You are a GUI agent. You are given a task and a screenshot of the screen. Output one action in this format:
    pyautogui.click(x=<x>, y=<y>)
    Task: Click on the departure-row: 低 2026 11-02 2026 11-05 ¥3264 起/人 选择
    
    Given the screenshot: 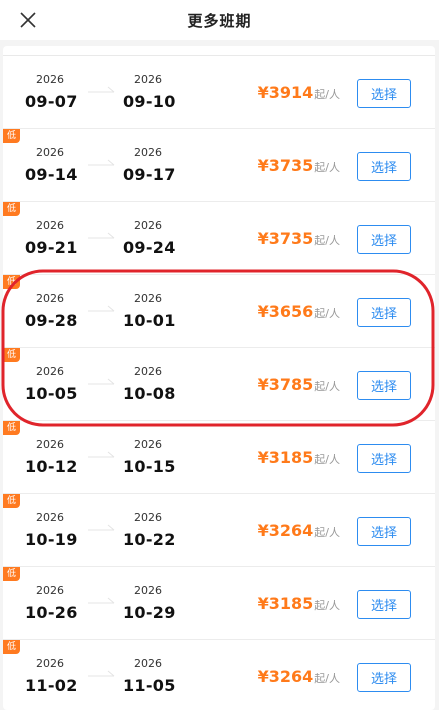 What is the action you would take?
    pyautogui.click(x=219, y=675)
    